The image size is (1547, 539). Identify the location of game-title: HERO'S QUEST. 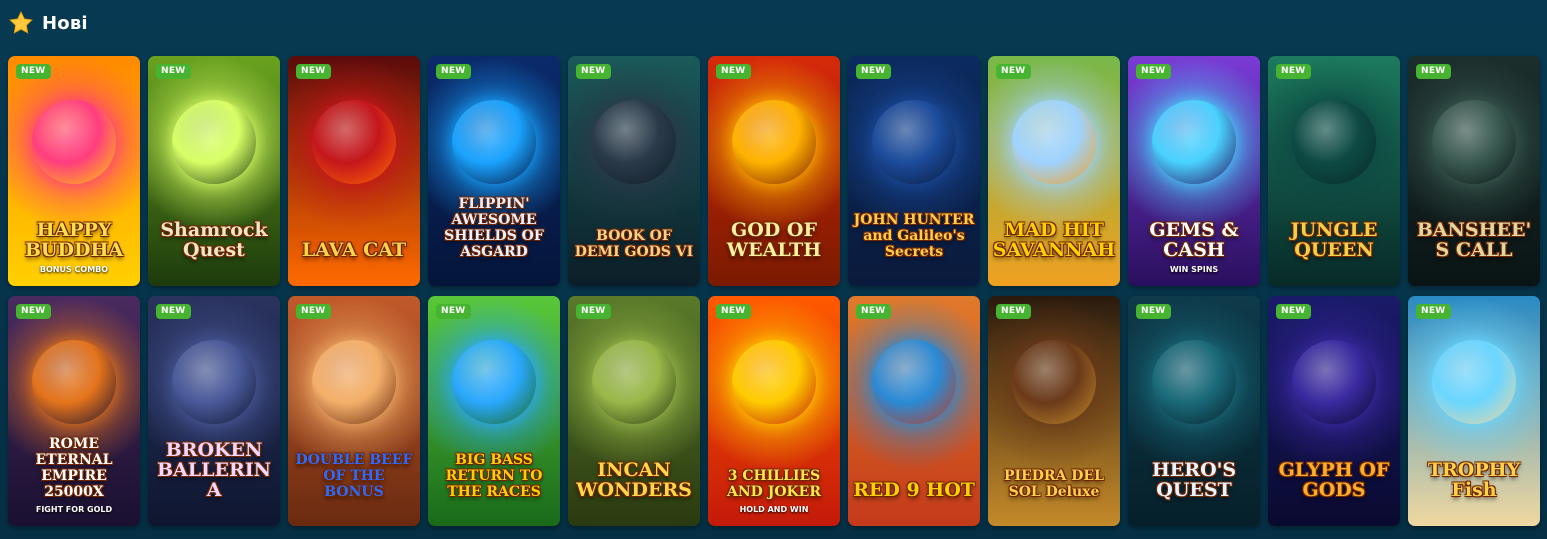
(1194, 480).